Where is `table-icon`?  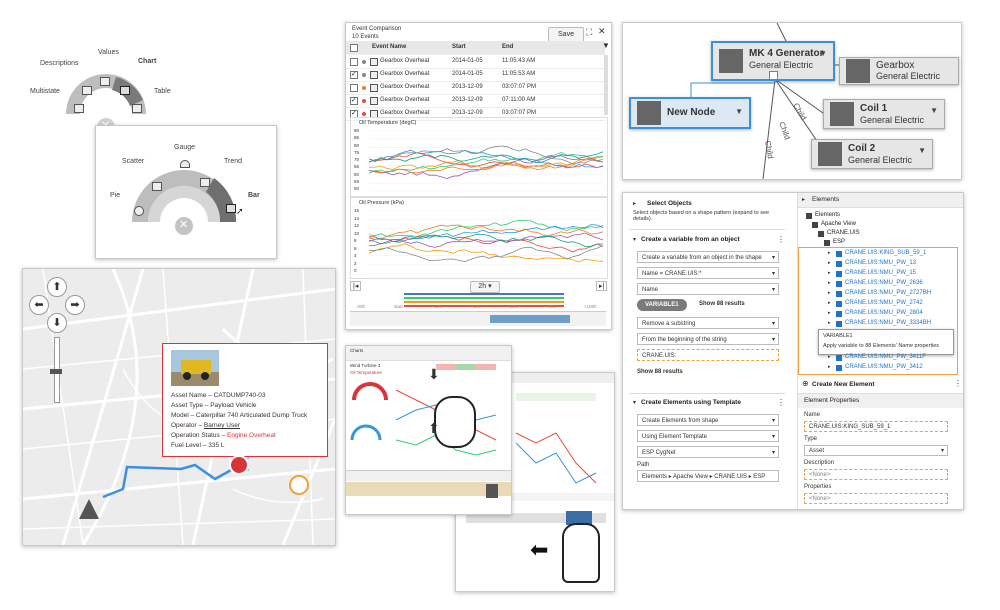 table-icon is located at coordinates (137, 108).